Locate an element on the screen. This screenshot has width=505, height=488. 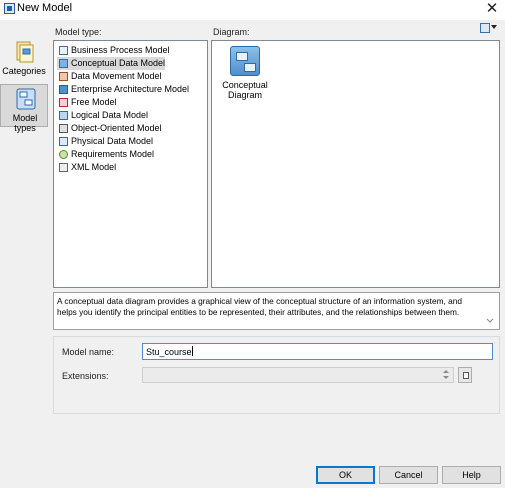
categories-button: Categories is located at coordinates (24, 59).